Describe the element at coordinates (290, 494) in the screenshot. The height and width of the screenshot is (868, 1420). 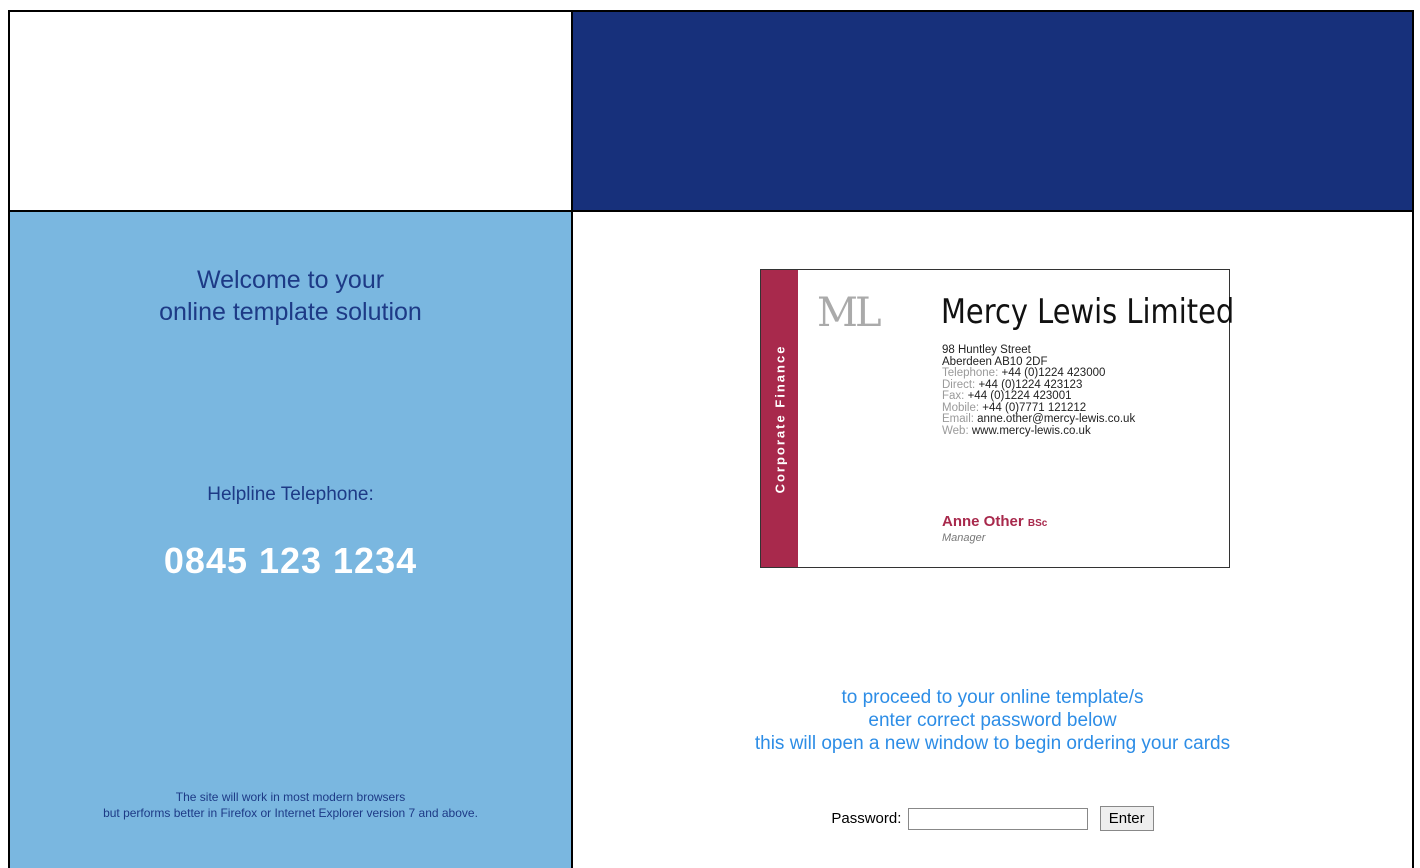
I see `helpline-label: Helpline Telephone:` at that location.